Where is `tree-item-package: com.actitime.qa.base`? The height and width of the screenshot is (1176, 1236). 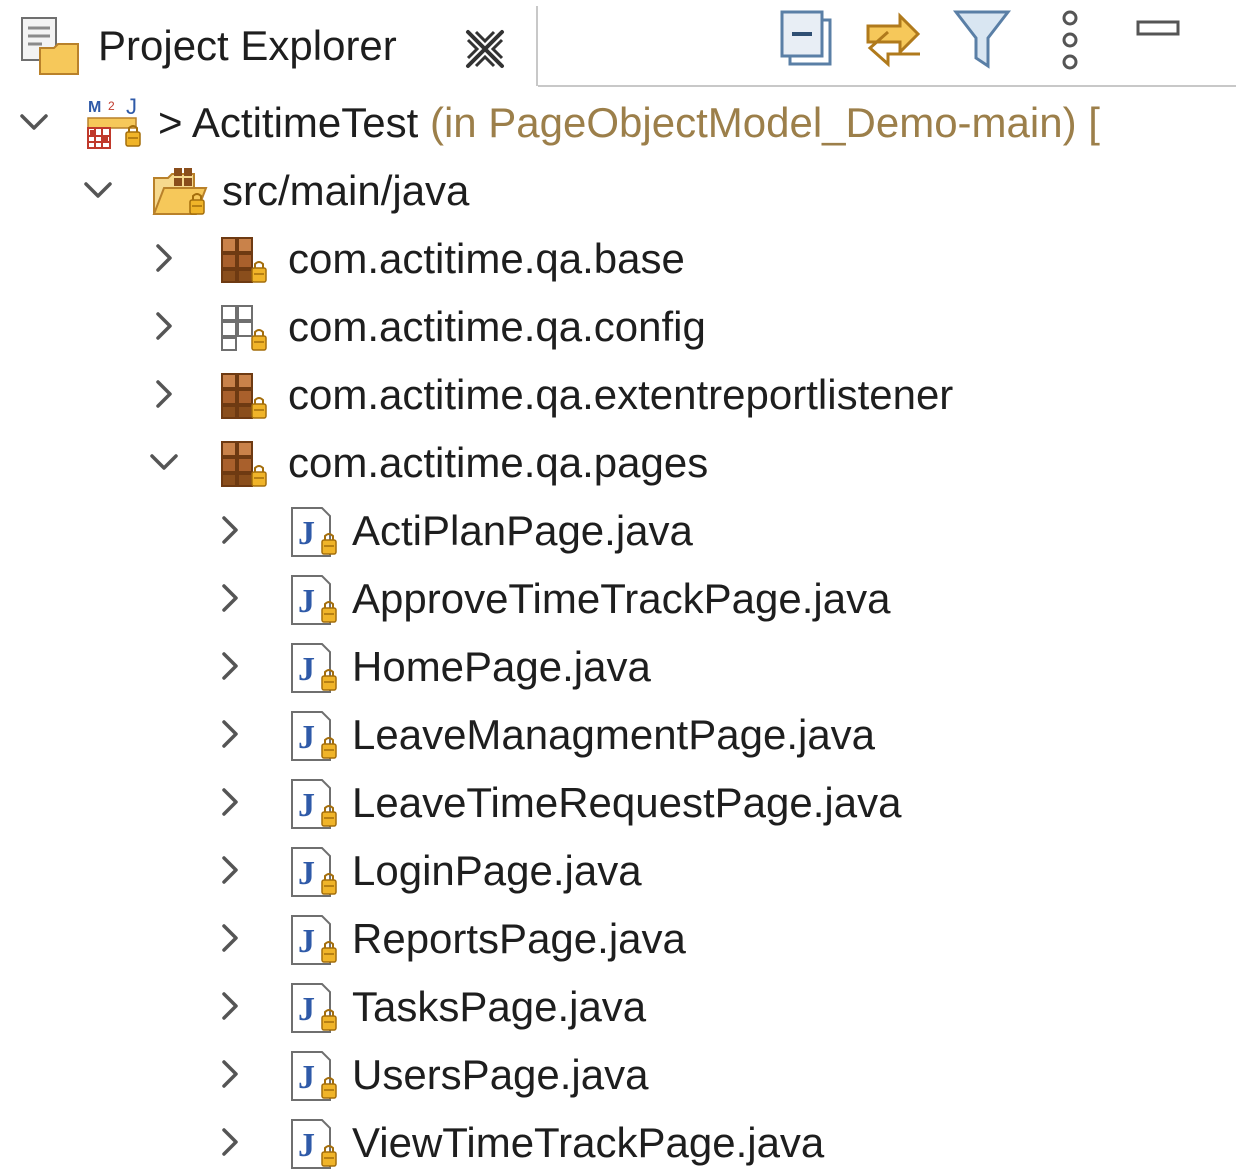
tree-item-package: com.actitime.qa.base is located at coordinates (618, 258).